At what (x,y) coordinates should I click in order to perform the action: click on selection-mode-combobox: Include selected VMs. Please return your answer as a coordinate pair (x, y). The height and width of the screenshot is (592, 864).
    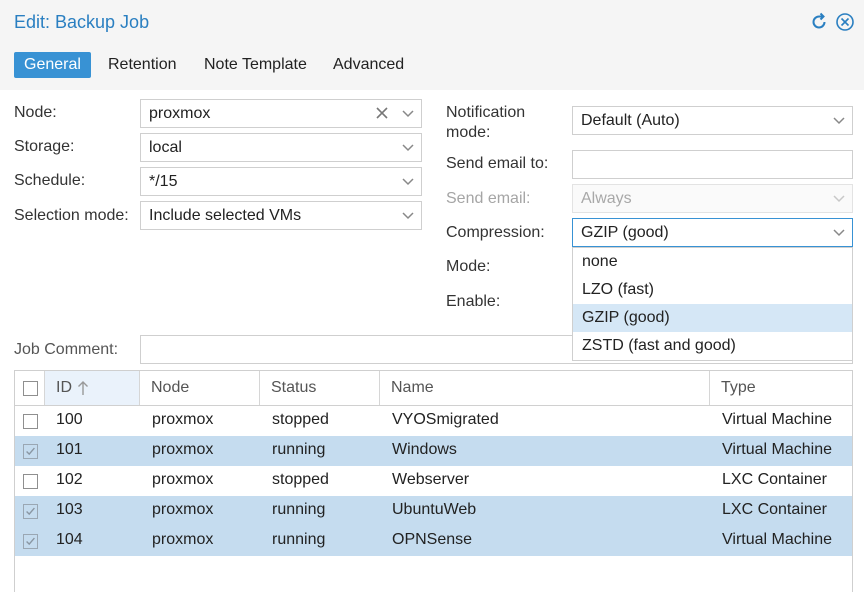
    Looking at the image, I should click on (281, 215).